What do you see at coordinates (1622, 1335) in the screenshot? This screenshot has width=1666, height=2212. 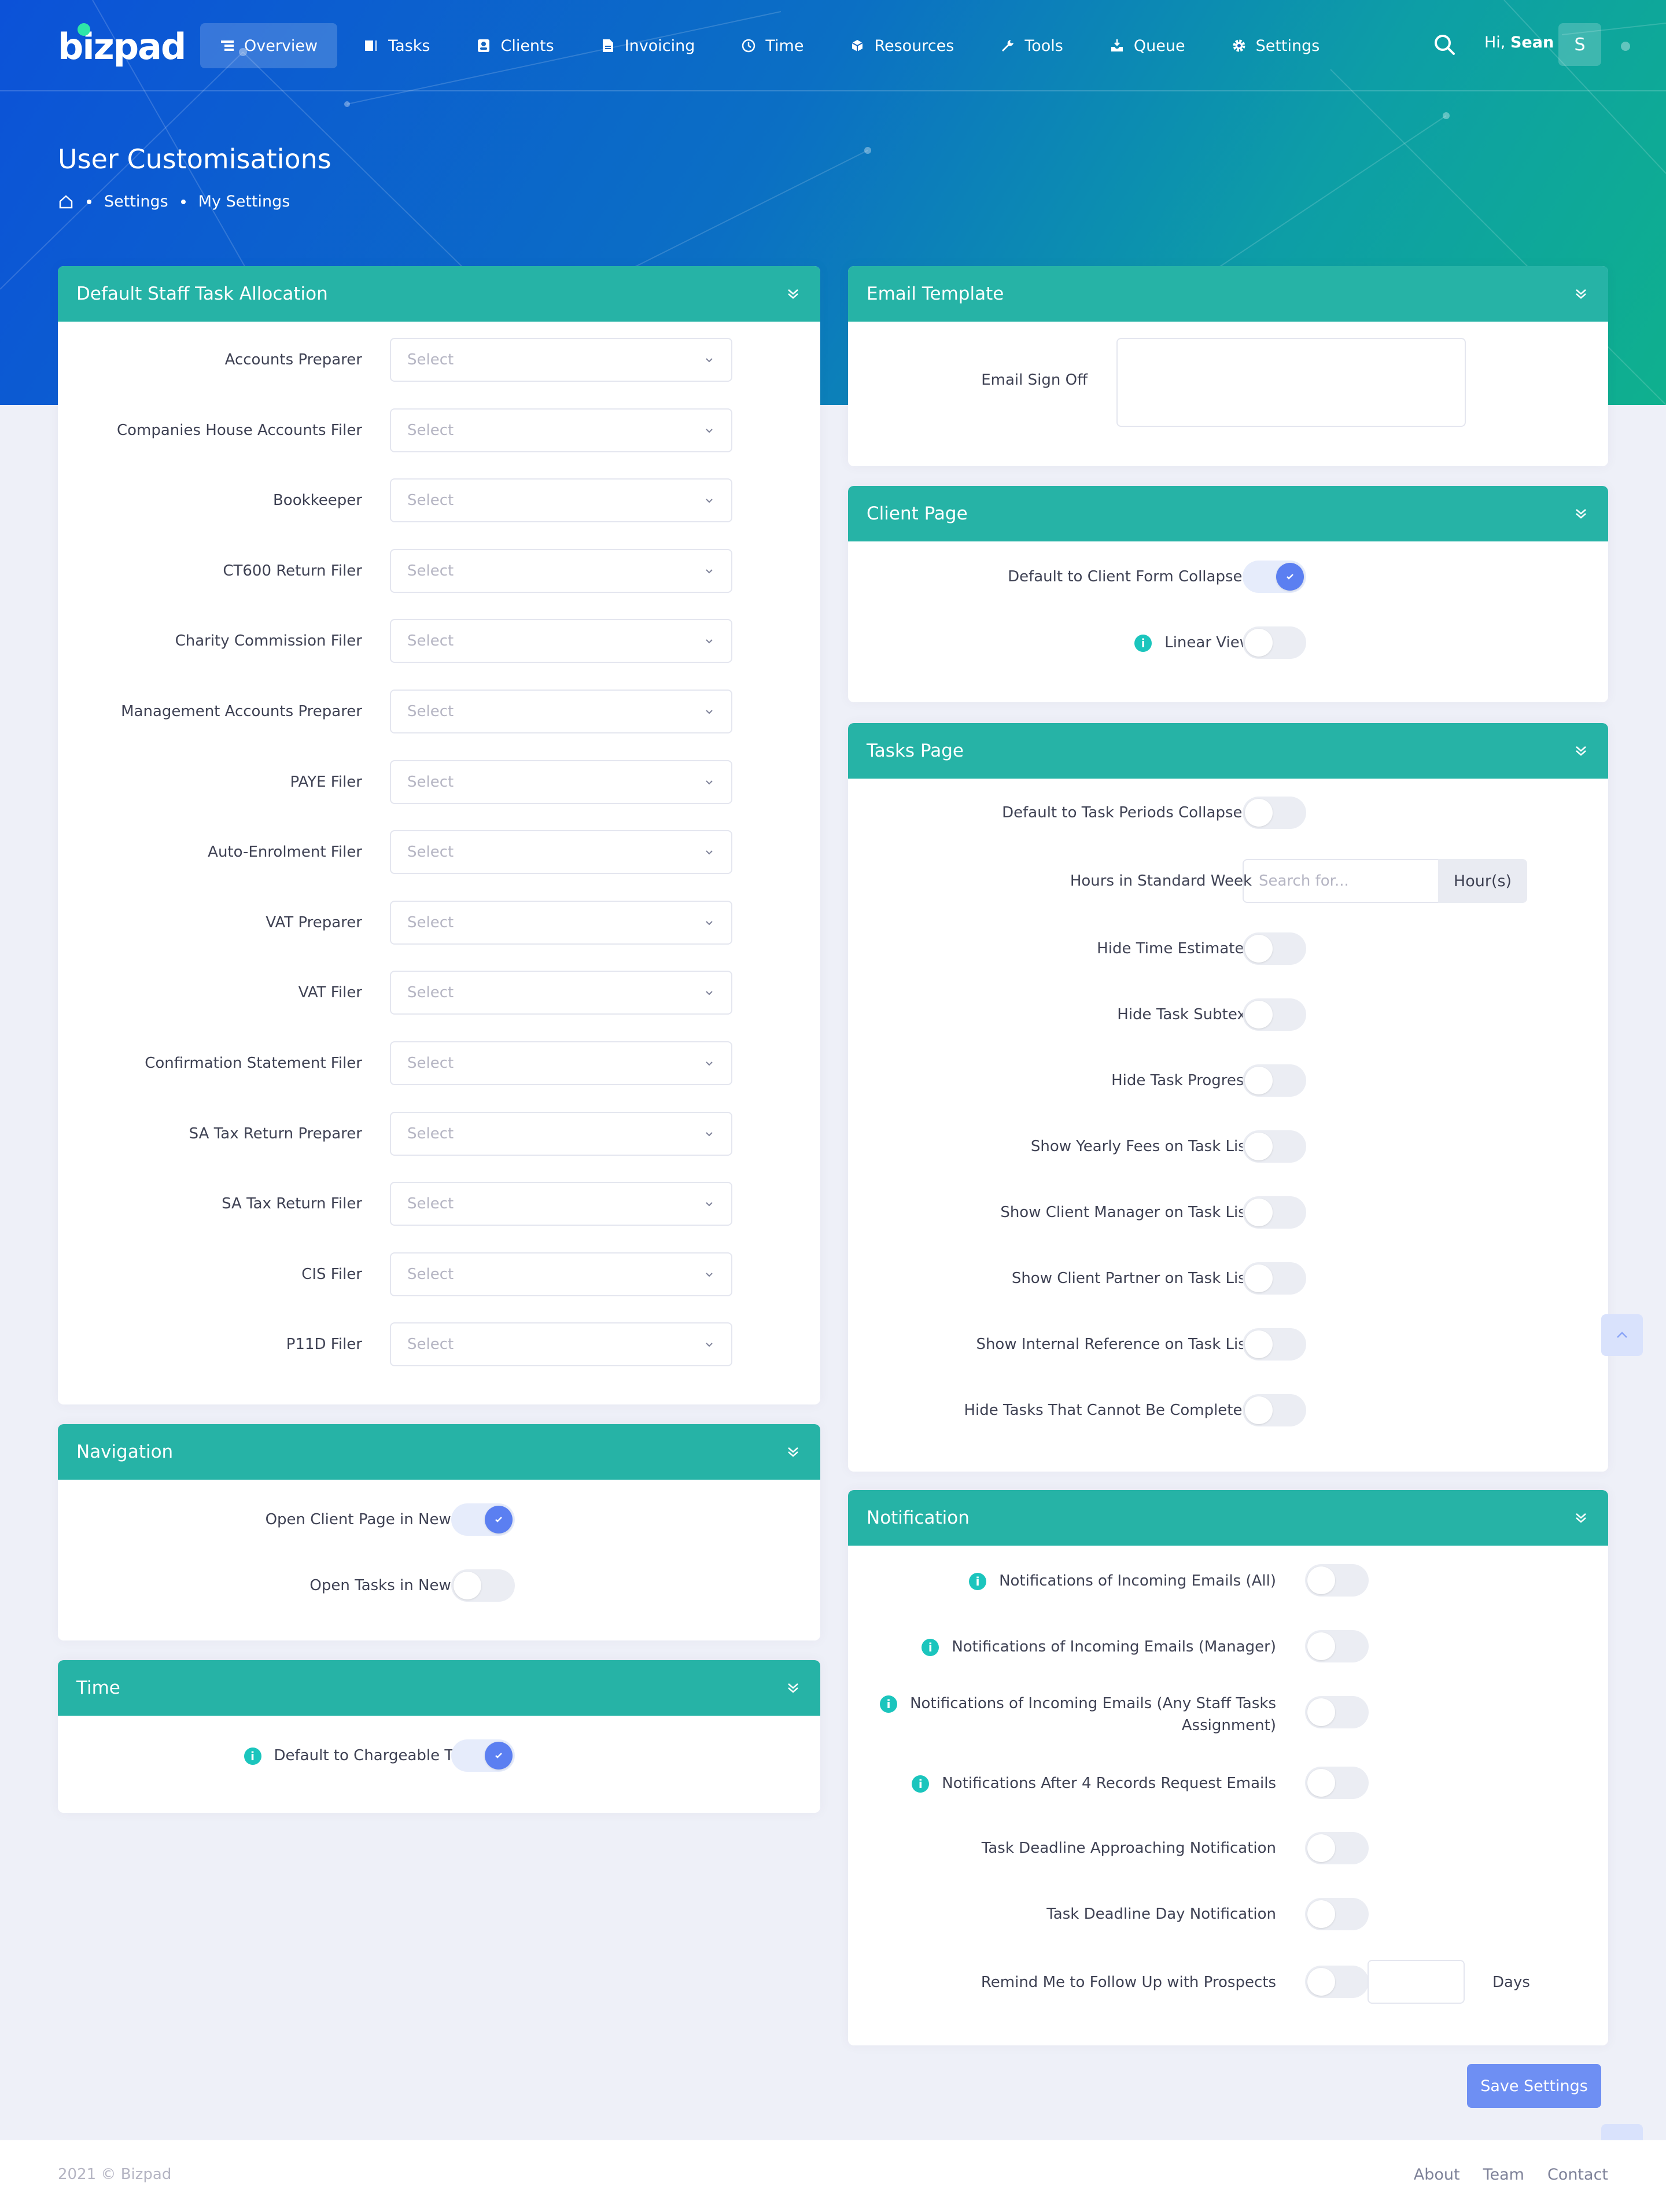 I see `scroll-up-button` at bounding box center [1622, 1335].